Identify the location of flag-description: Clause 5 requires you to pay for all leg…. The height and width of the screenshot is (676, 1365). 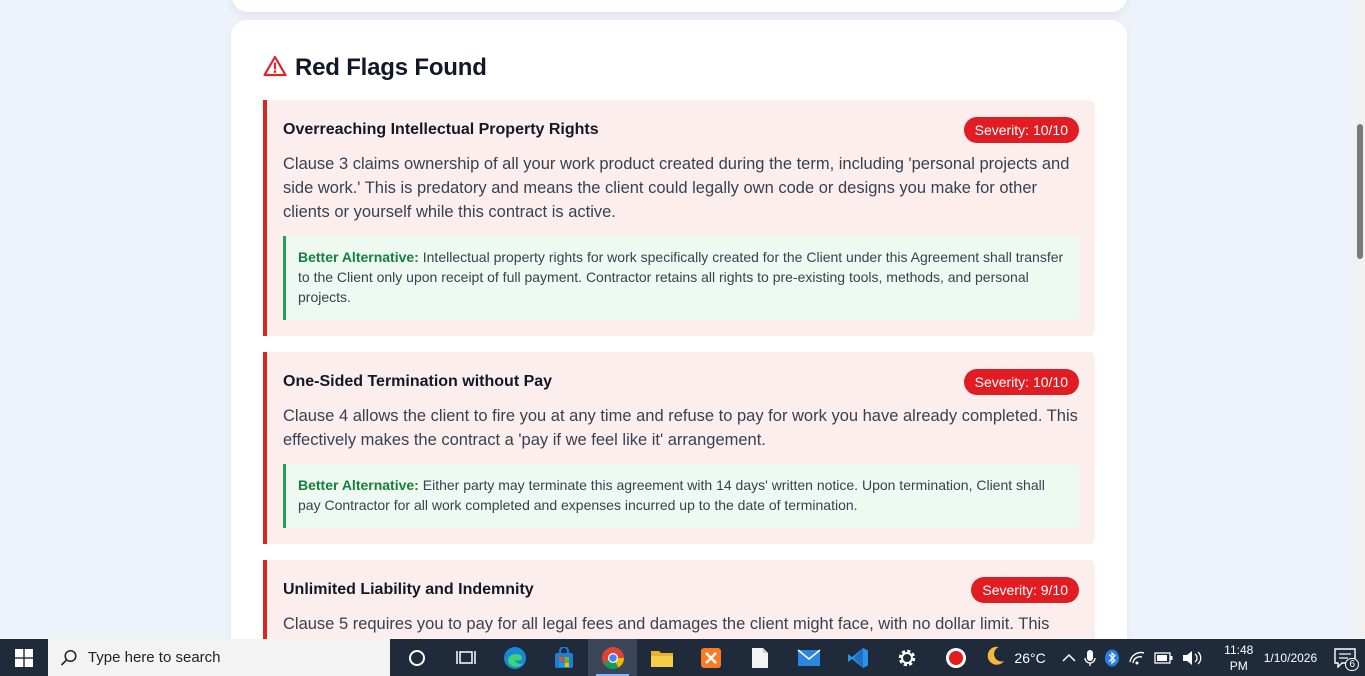
(666, 624).